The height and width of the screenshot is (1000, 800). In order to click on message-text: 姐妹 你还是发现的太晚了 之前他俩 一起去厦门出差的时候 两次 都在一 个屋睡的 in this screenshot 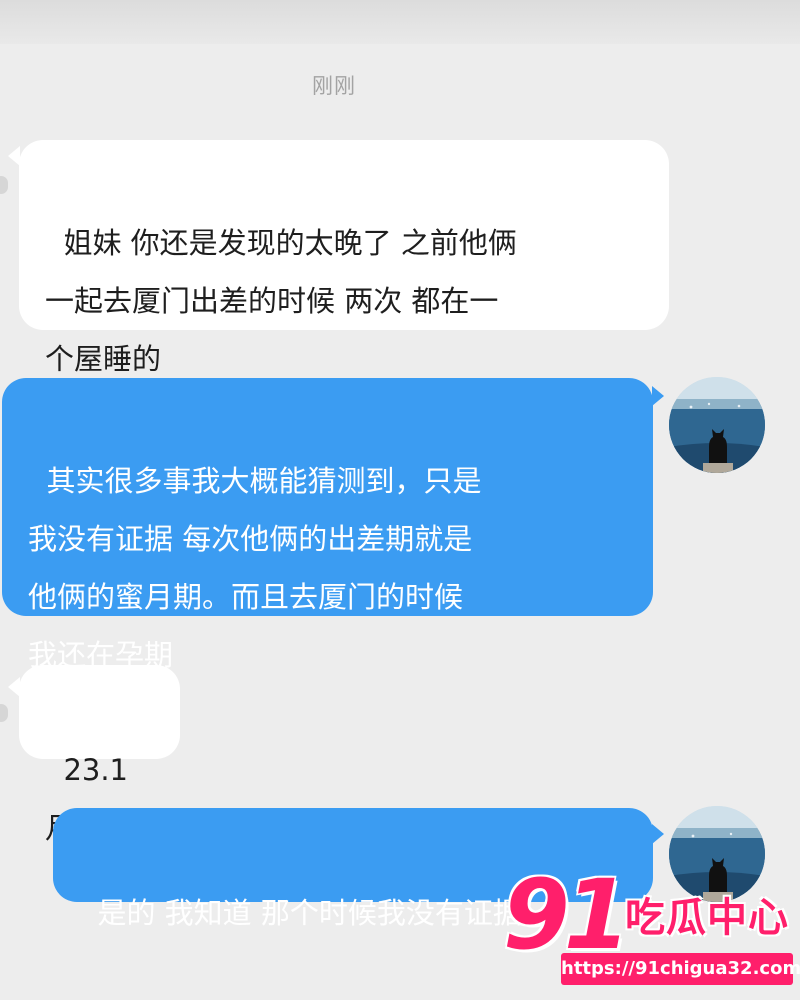, I will do `click(281, 301)`.